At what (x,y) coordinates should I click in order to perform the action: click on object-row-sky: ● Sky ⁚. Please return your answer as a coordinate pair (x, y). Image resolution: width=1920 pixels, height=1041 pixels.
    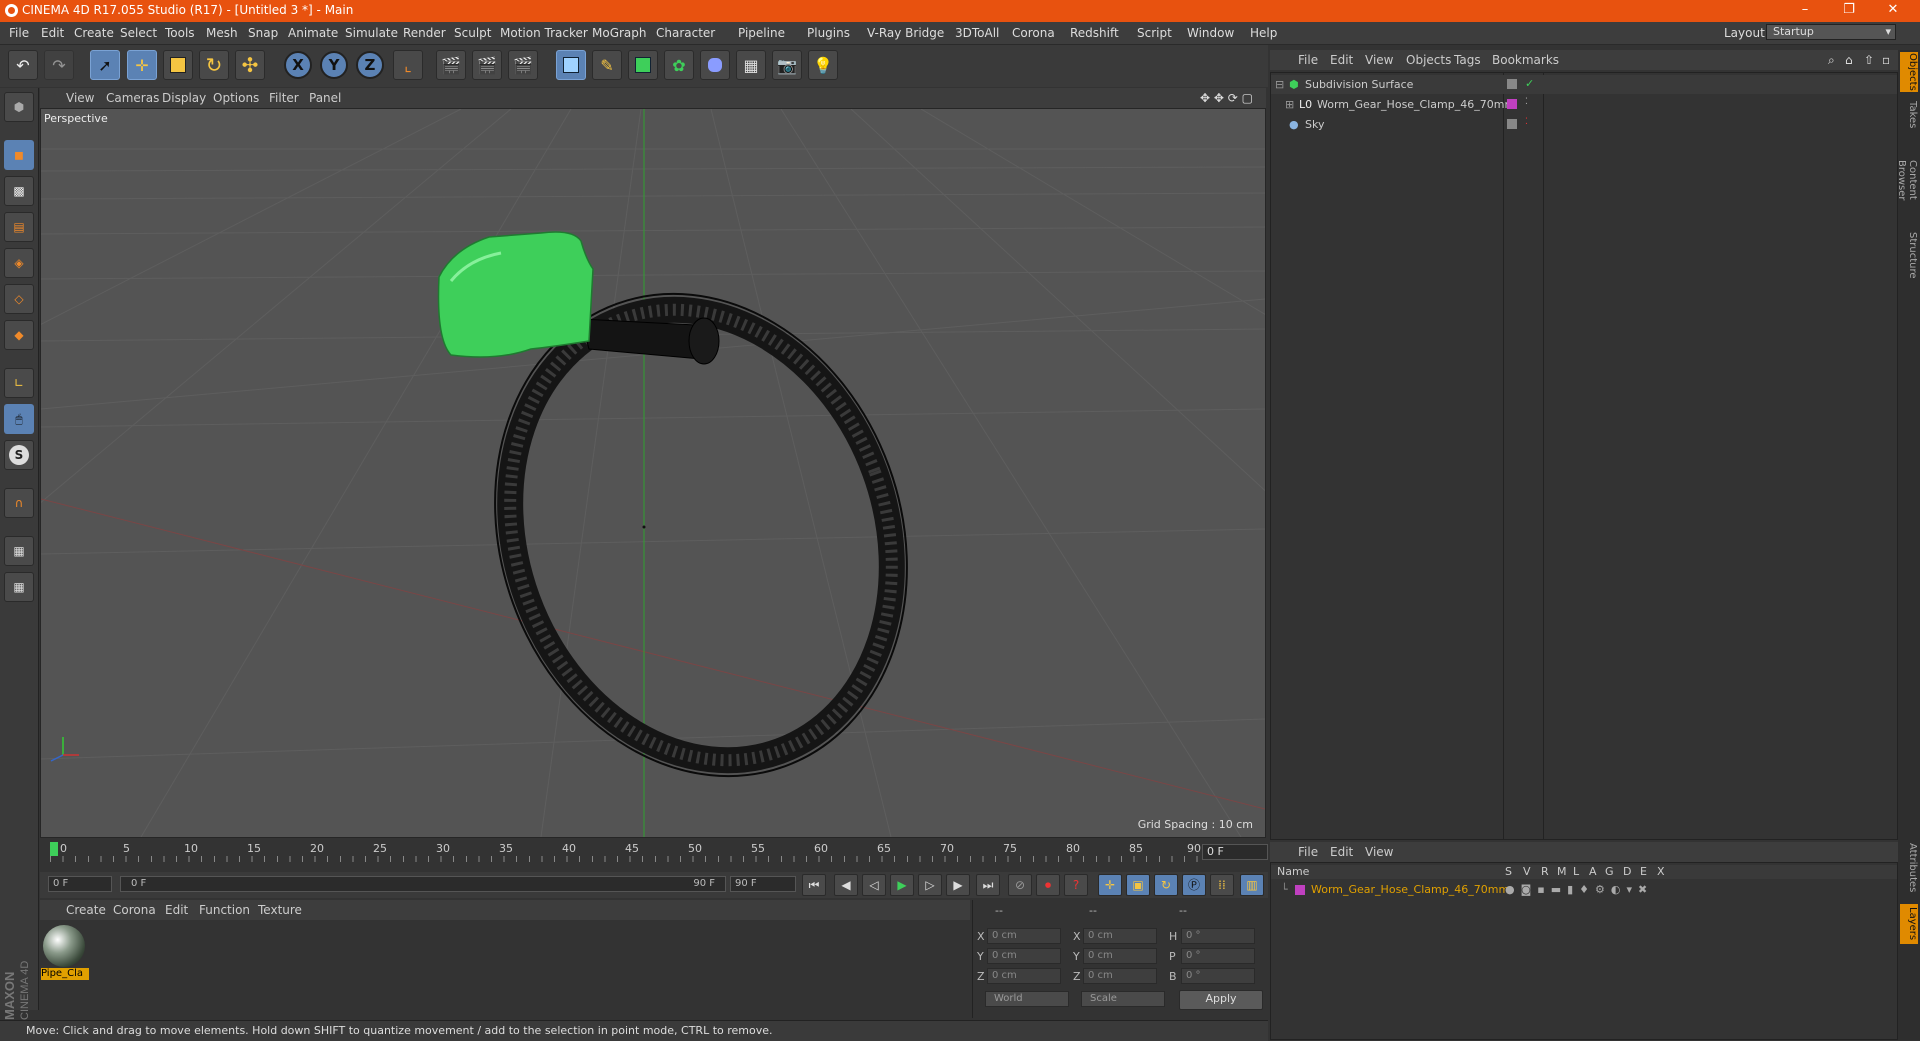
    Looking at the image, I should click on (1584, 124).